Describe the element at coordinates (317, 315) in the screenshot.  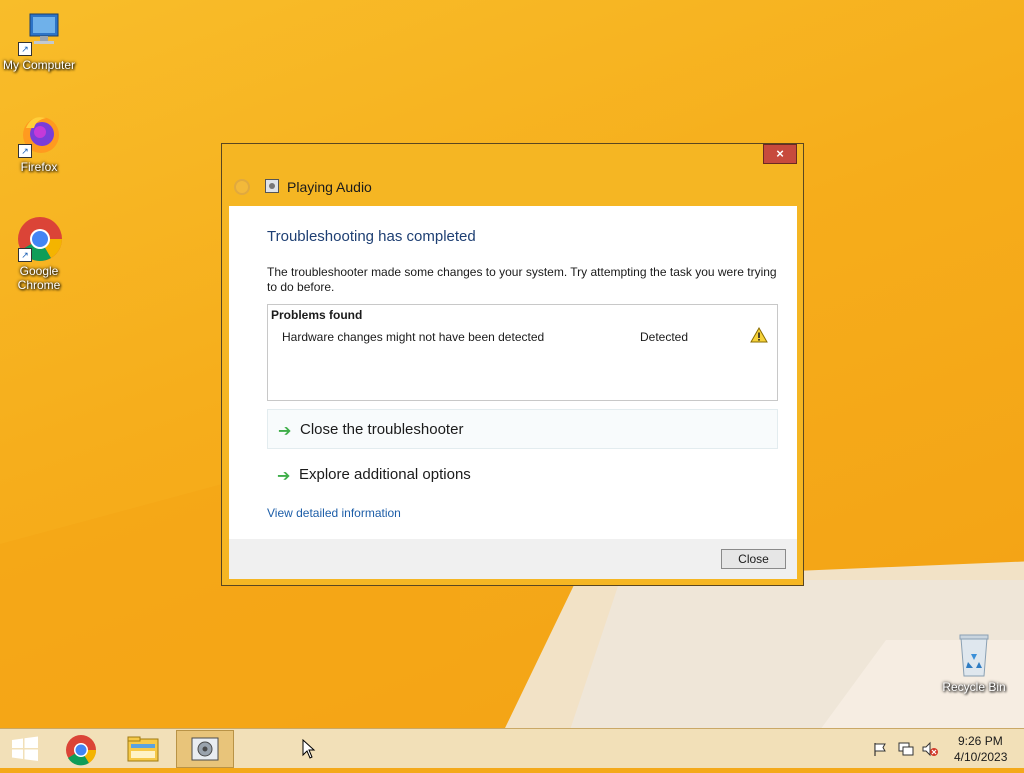
I see `problems-found-title: Problems found` at that location.